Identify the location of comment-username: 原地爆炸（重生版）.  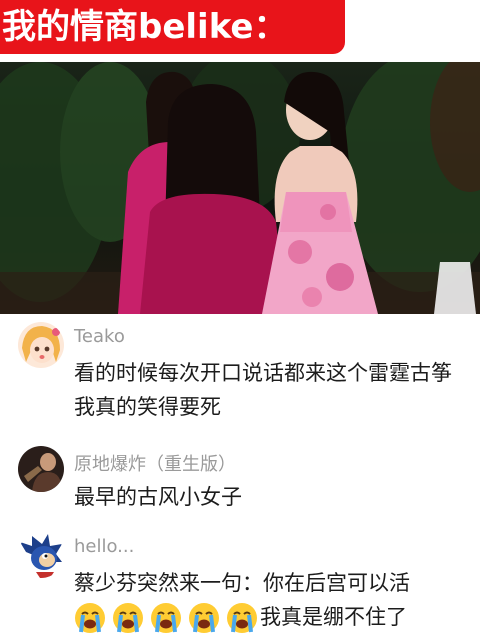
(155, 463).